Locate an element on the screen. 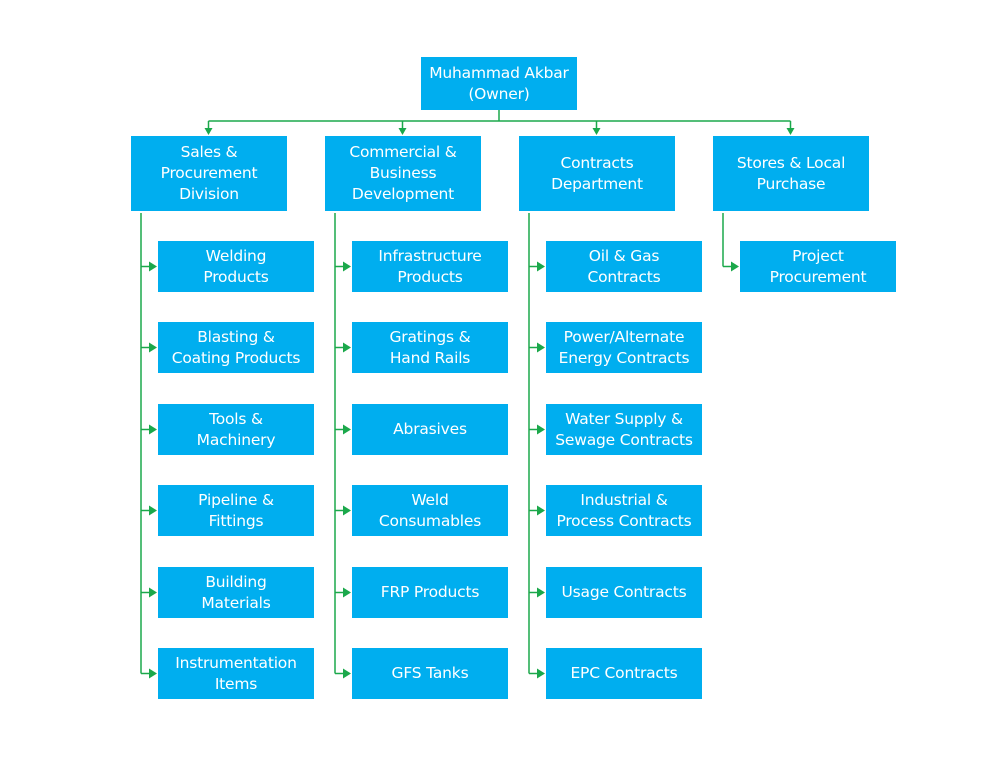 This screenshot has width=1000, height=758. sub-unit-label: EPC Contracts is located at coordinates (624, 673).